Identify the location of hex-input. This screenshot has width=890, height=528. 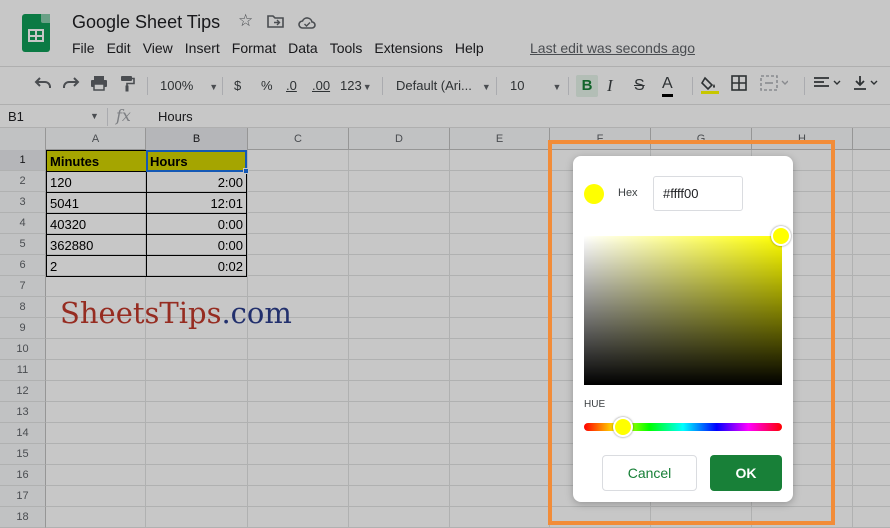
(698, 193).